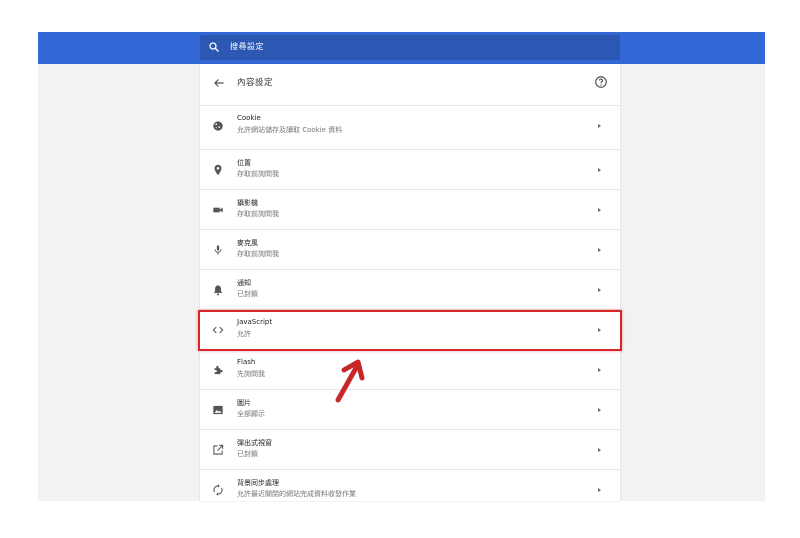  What do you see at coordinates (247, 243) in the screenshot?
I see `row-title: 麥克風` at bounding box center [247, 243].